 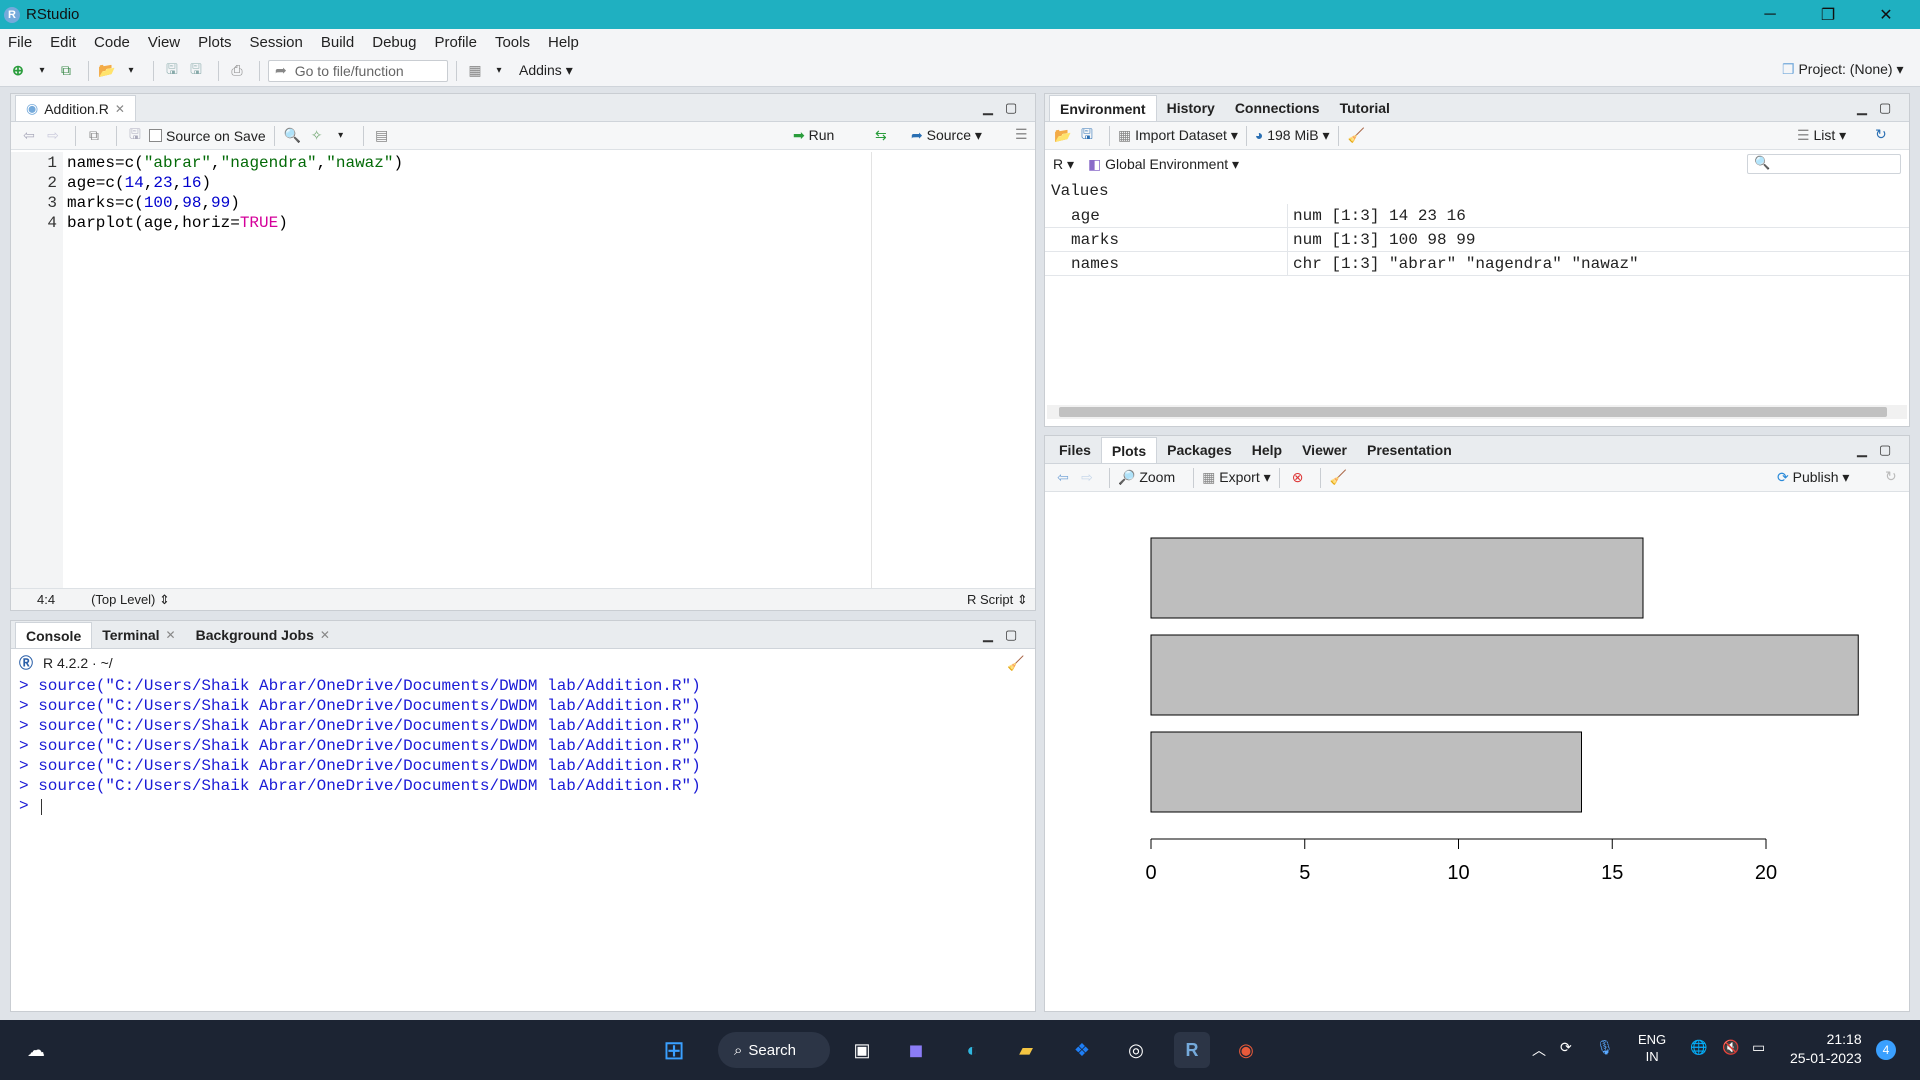 I want to click on environment-selector: ◧ Global Environment ▾, so click(x=1163, y=164).